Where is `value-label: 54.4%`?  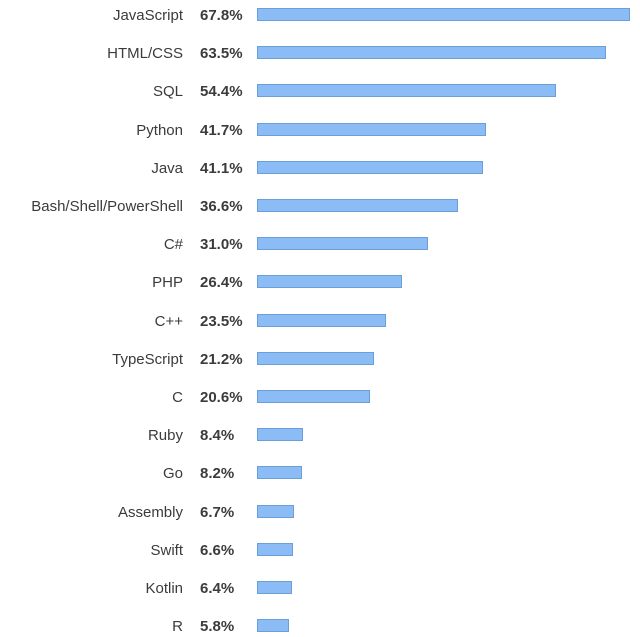
value-label: 54.4% is located at coordinates (221, 92).